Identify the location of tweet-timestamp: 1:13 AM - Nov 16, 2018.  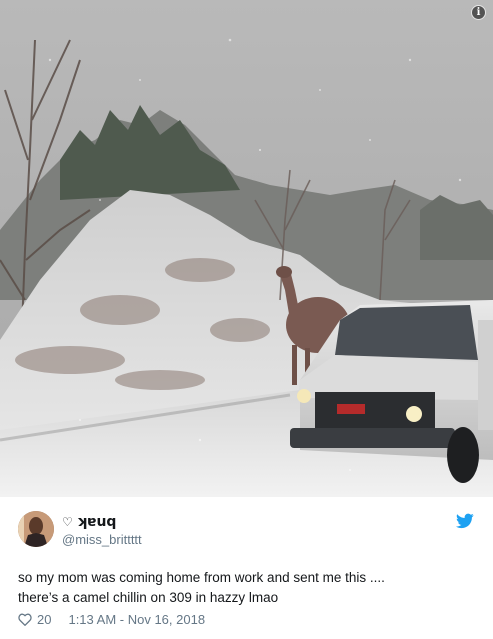
(136, 619).